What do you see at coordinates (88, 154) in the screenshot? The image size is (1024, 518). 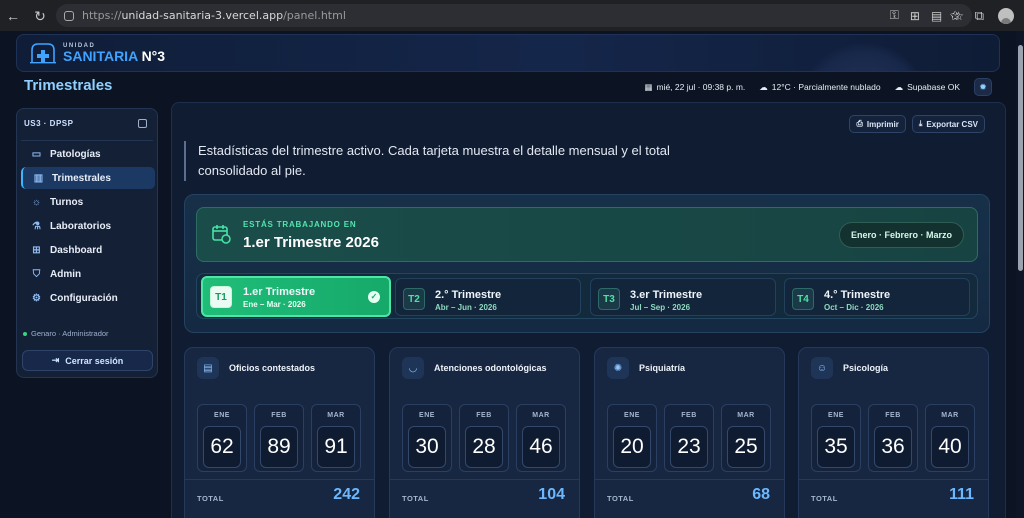 I see `sidebar-item-patologias: ▭ Patologías` at bounding box center [88, 154].